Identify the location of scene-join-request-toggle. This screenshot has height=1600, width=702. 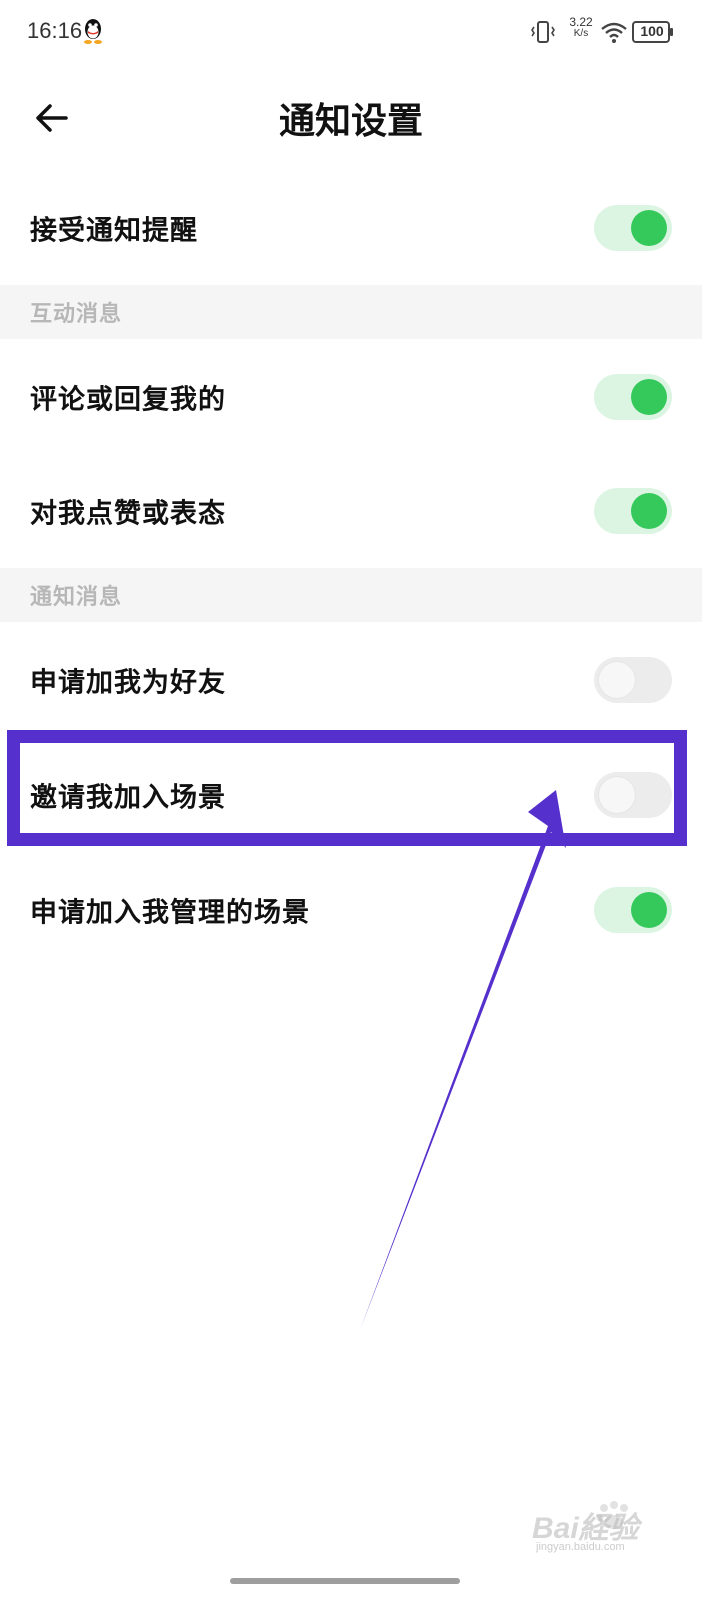
(633, 910).